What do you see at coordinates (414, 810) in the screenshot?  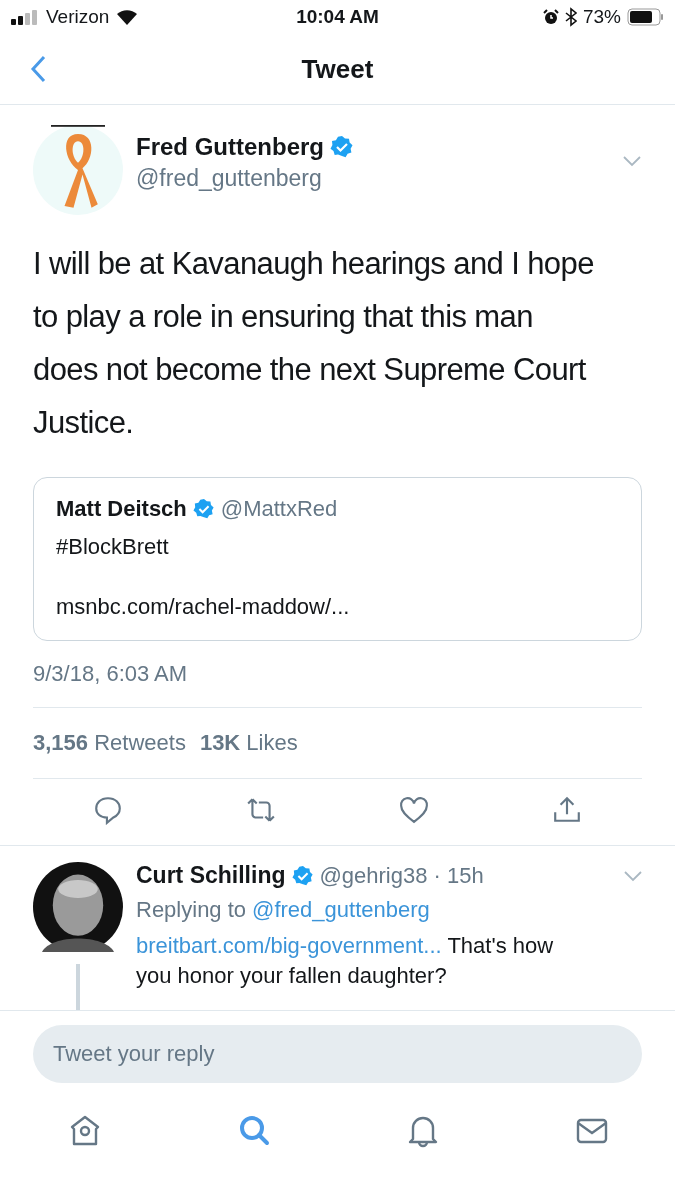 I see `heart-icon` at bounding box center [414, 810].